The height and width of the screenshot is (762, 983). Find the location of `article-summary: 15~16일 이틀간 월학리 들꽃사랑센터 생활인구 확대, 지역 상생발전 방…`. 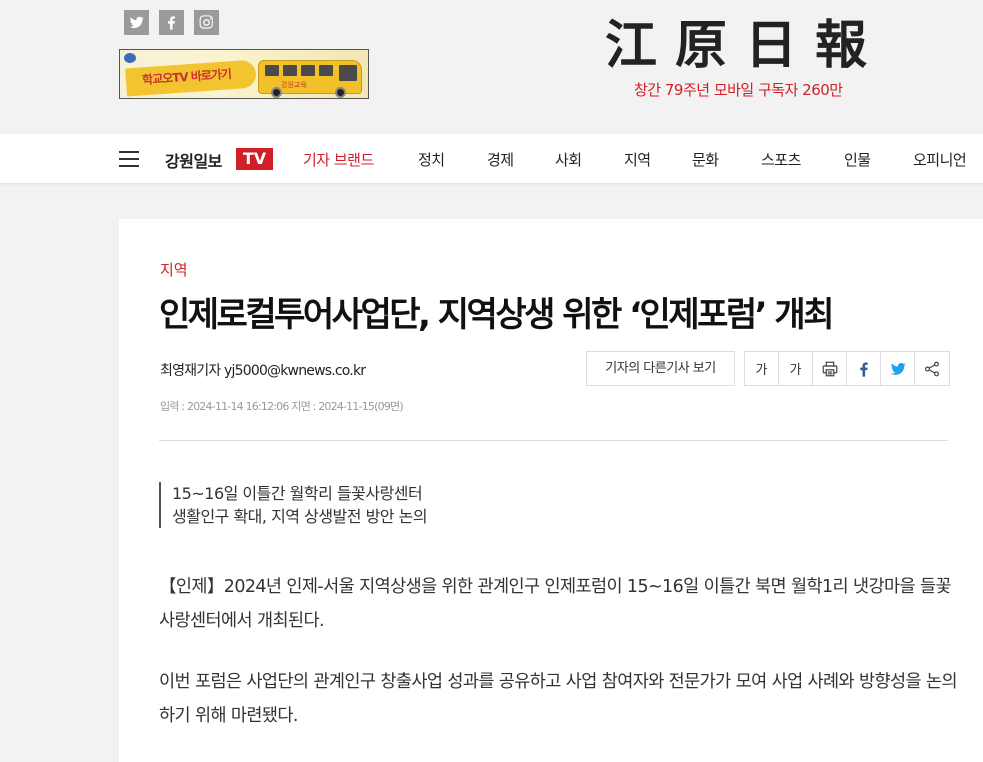

article-summary: 15~16일 이틀간 월학리 들꽃사랑센터 생활인구 확대, 지역 상생발전 방… is located at coordinates (293, 505).